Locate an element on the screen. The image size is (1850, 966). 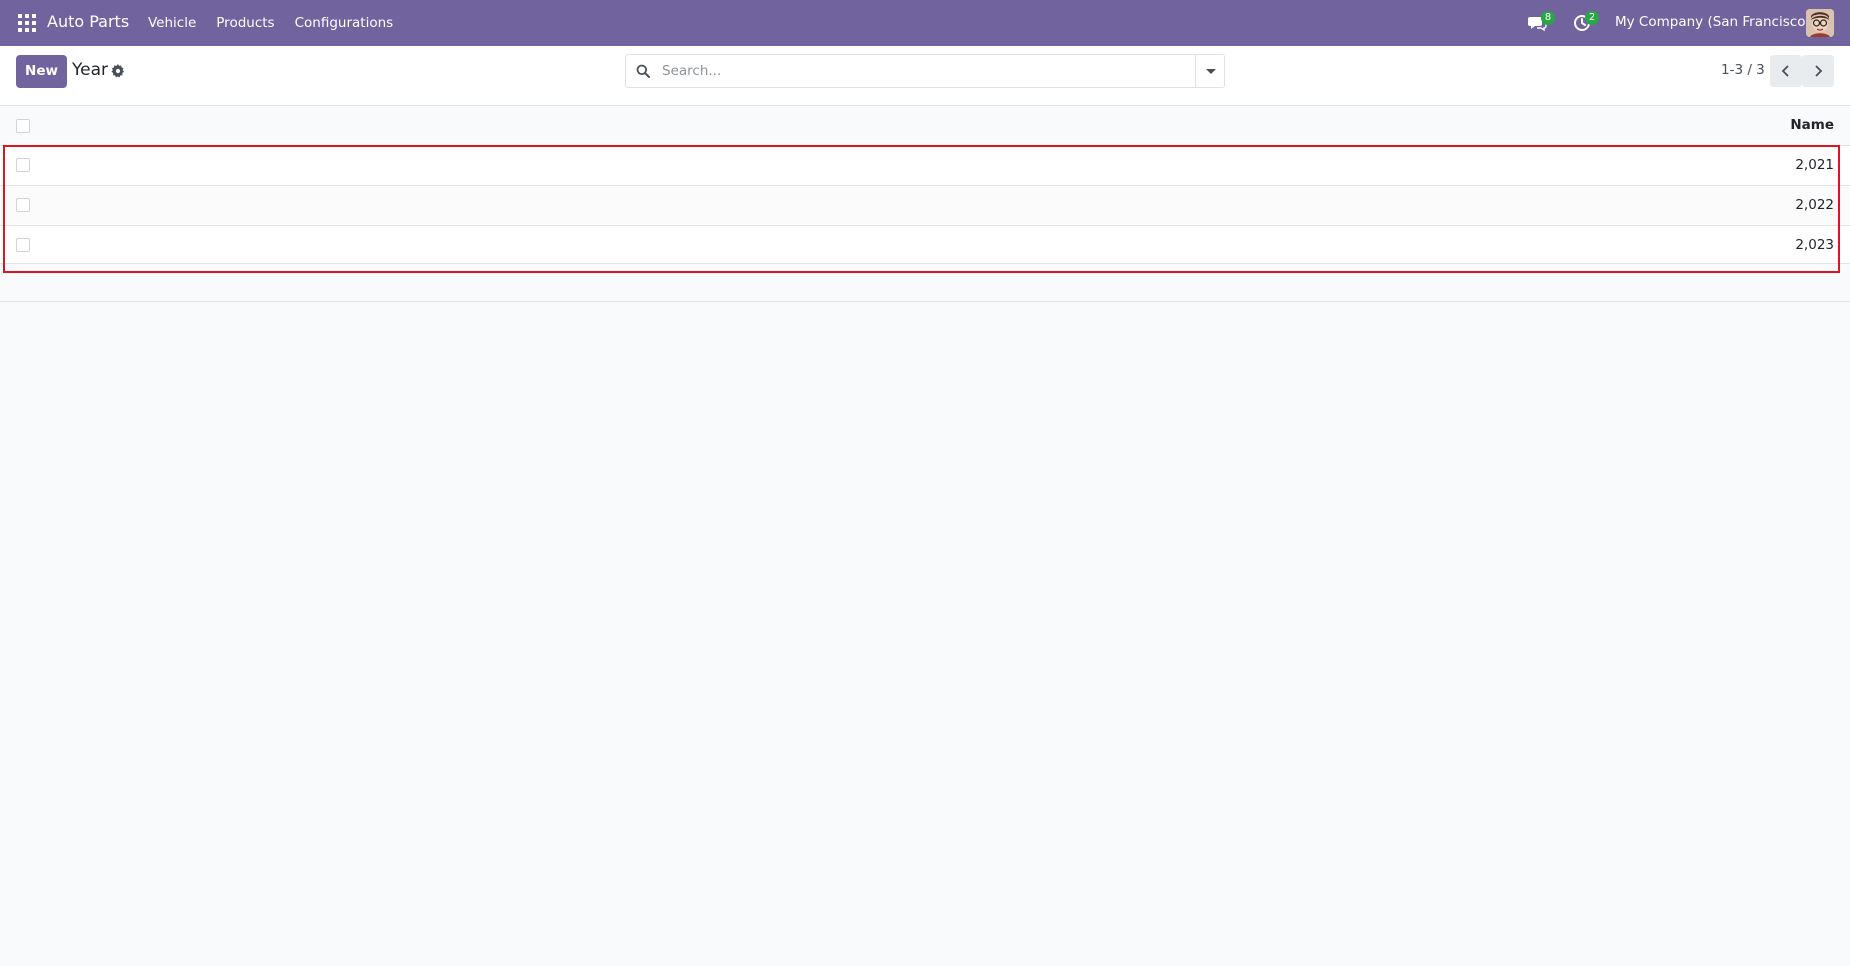
pager-next-button is located at coordinates (1818, 71).